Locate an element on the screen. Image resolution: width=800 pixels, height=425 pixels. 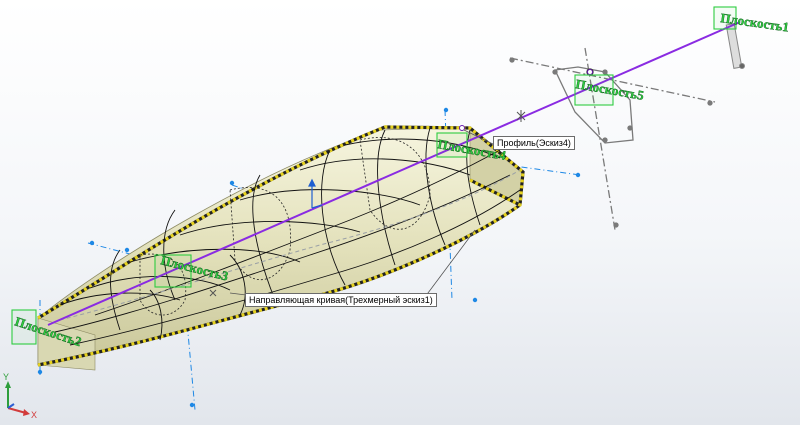
rod-end is located at coordinates (742, 66).